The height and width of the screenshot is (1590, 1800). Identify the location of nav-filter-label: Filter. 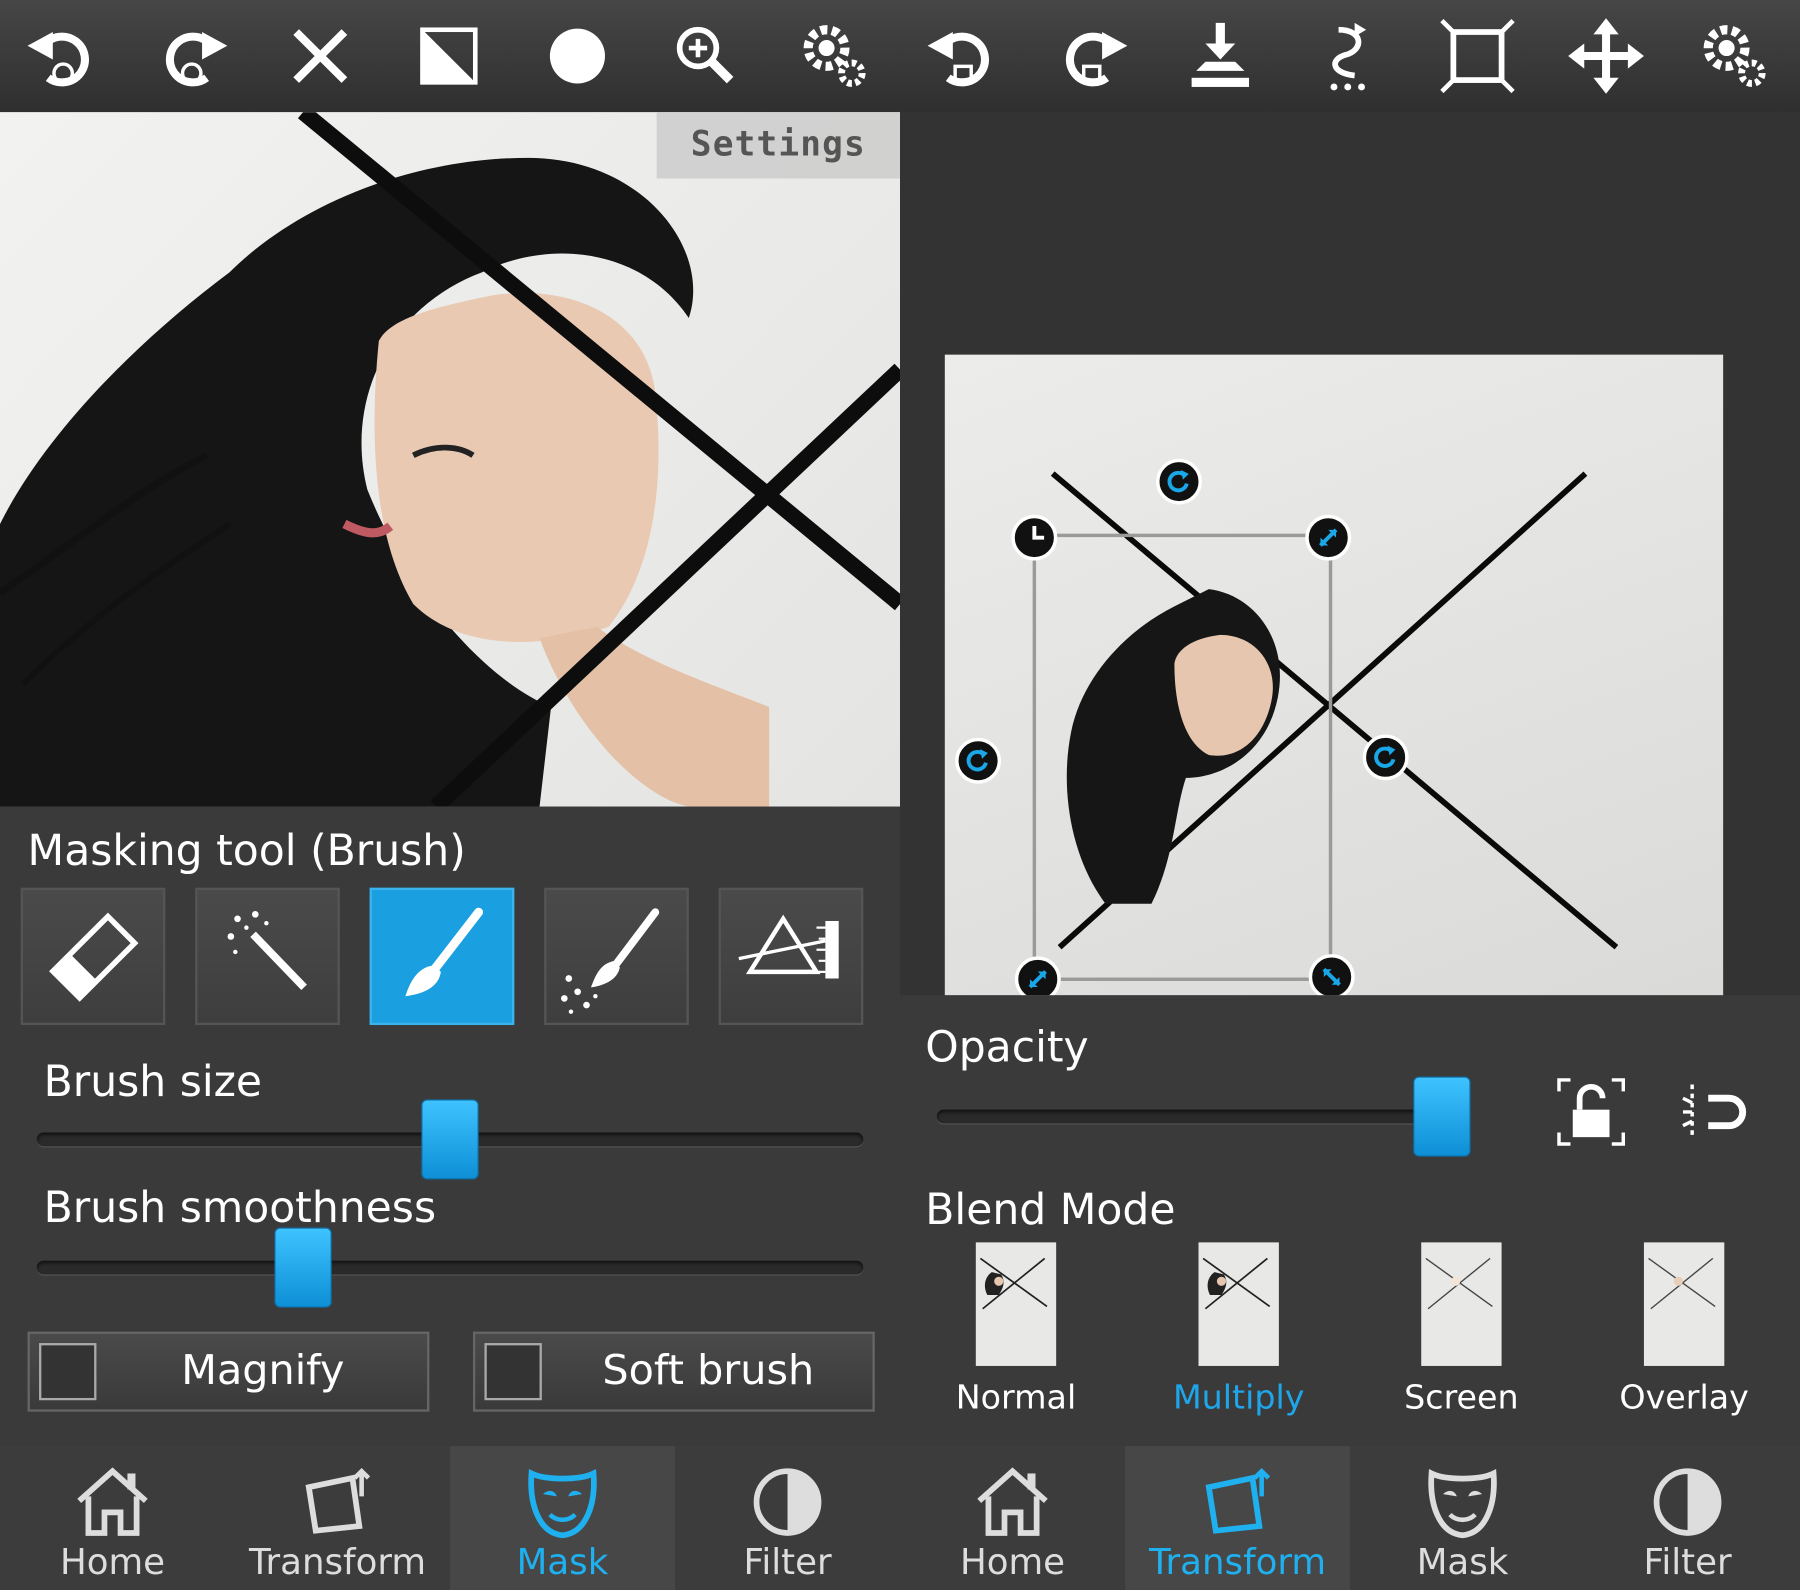
(787, 1563).